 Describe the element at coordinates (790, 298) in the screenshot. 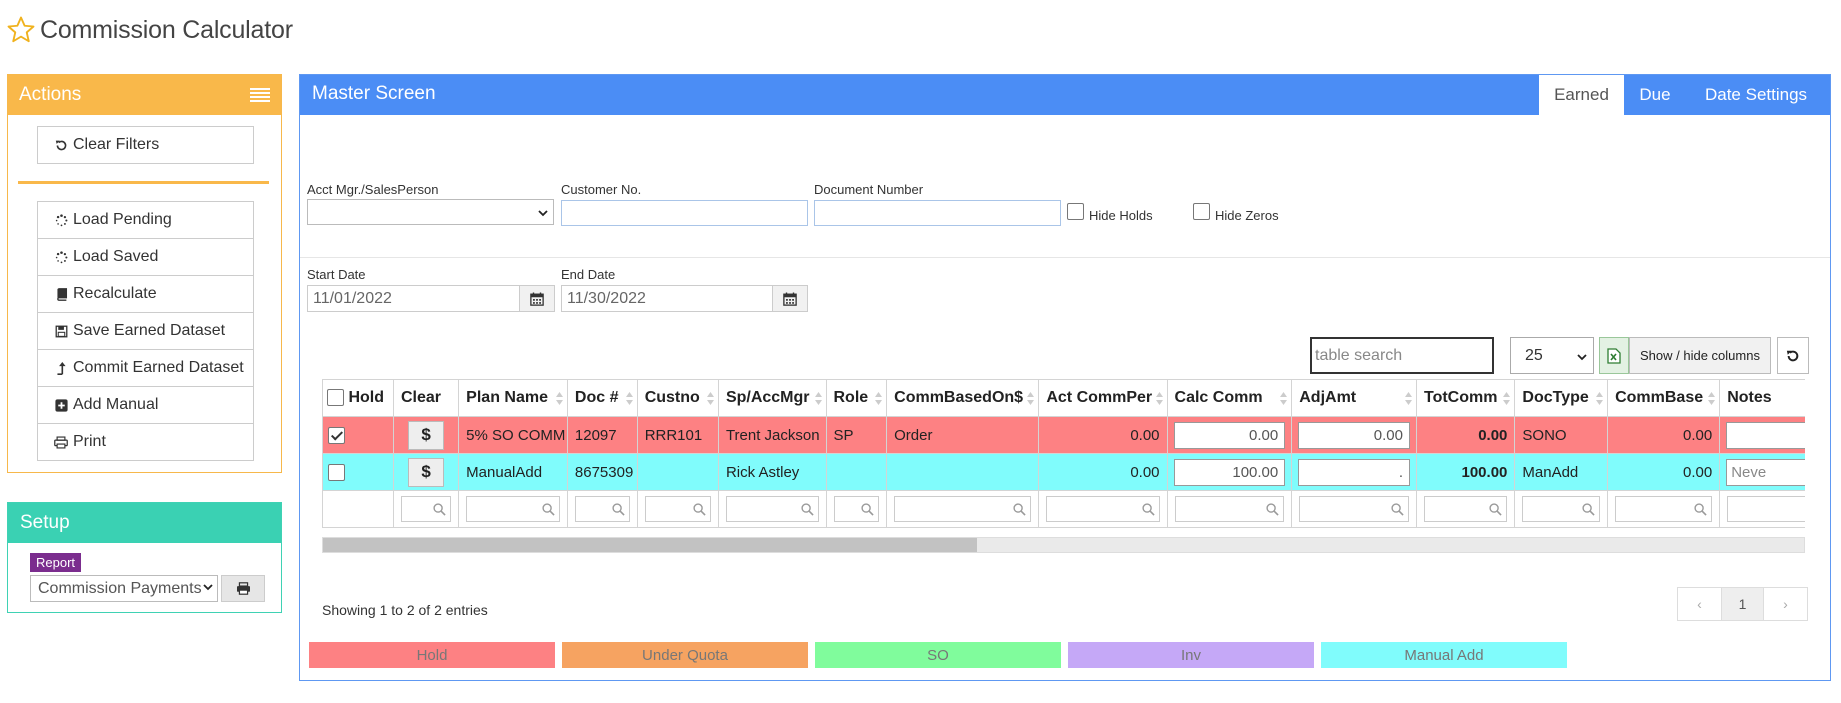

I see `end-date-picker-button` at that location.